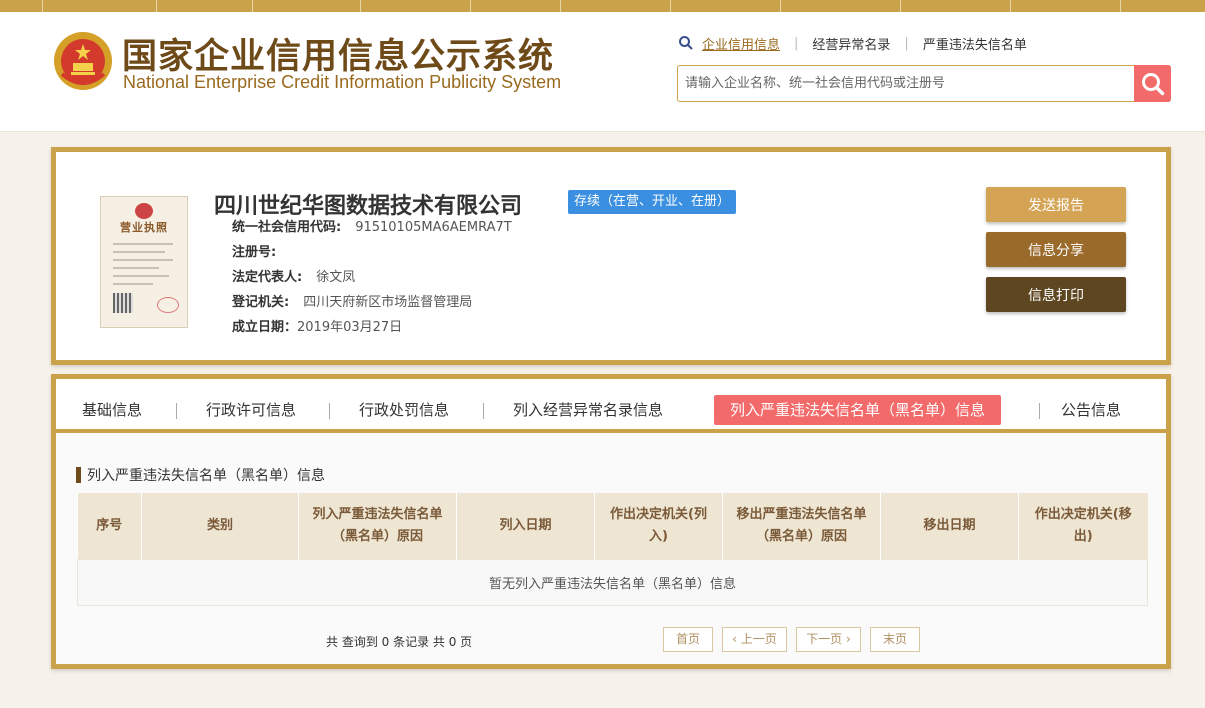  Describe the element at coordinates (83, 61) in the screenshot. I see `national-emblem-icon` at that location.